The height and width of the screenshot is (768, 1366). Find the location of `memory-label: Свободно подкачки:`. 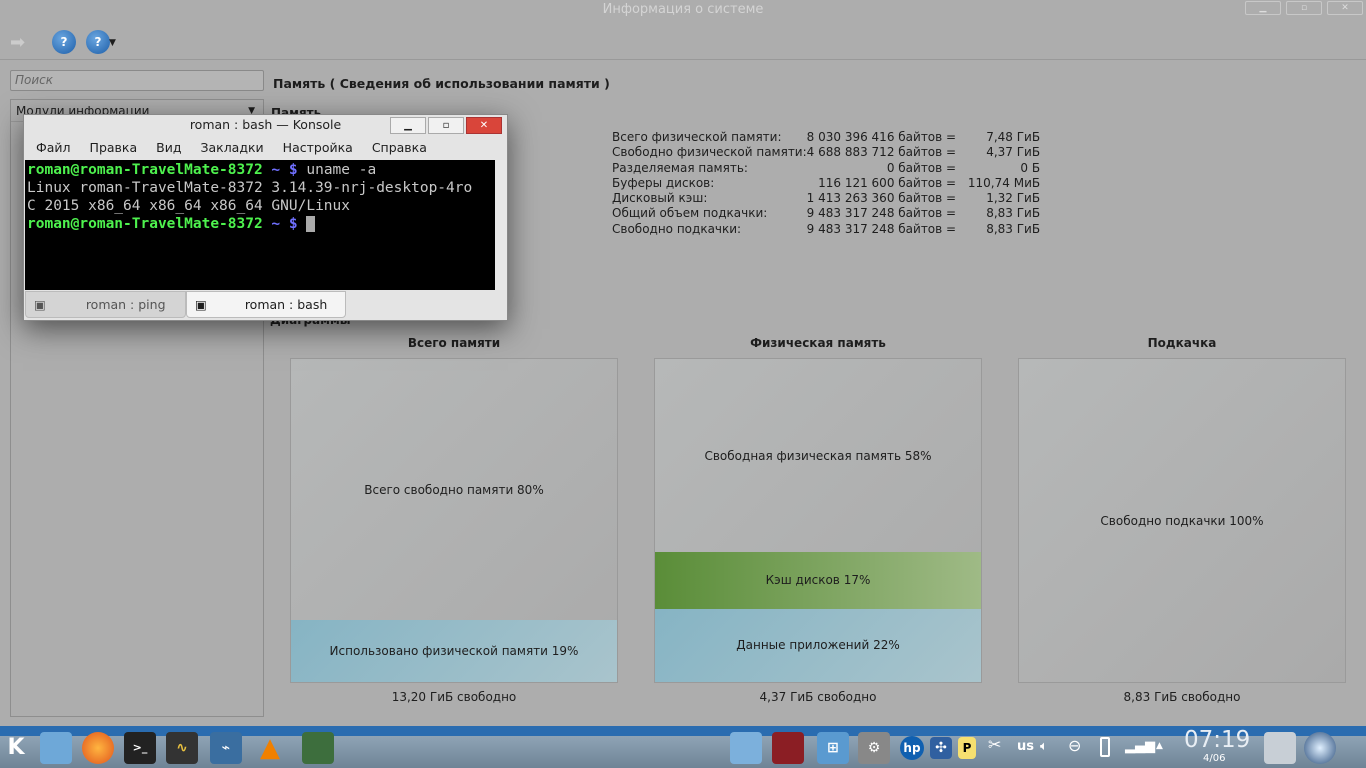

memory-label: Свободно подкачки: is located at coordinates (677, 228).